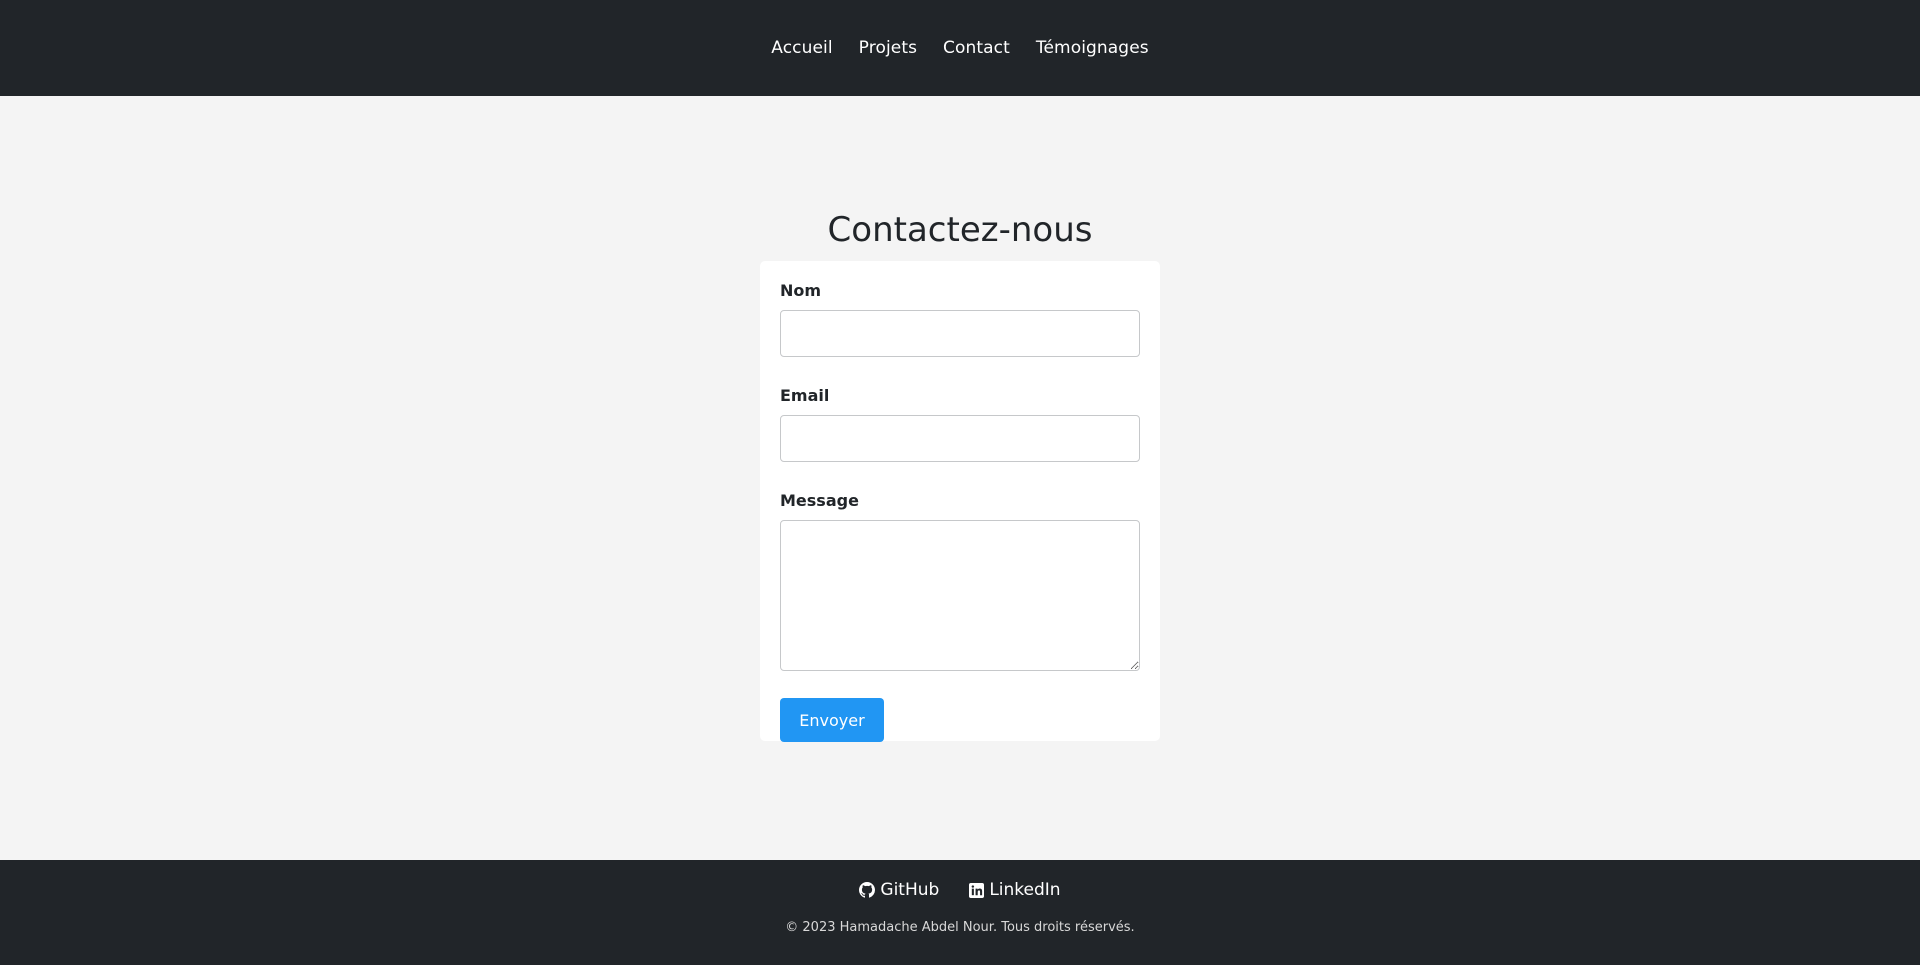 The height and width of the screenshot is (965, 1920). I want to click on social-links: GitHub LinkedIn, so click(960, 890).